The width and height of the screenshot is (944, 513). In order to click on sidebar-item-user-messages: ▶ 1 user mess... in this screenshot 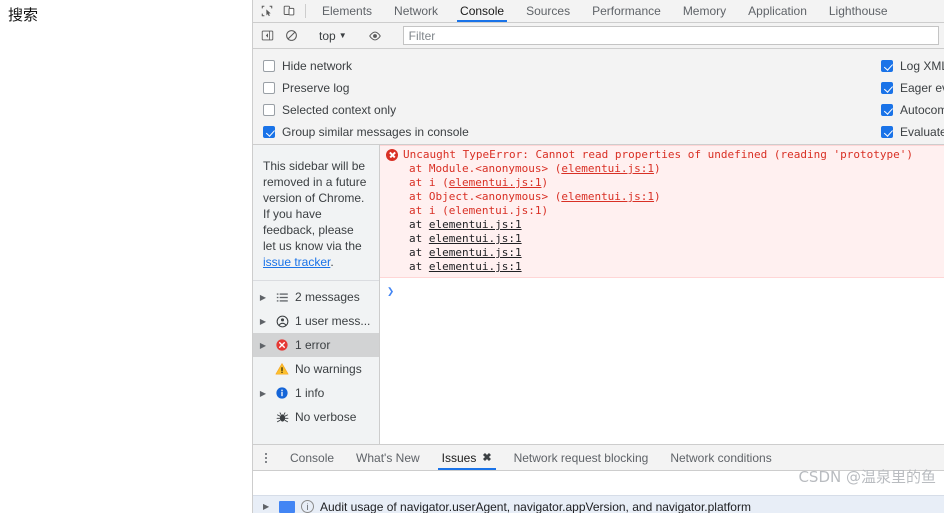, I will do `click(316, 321)`.